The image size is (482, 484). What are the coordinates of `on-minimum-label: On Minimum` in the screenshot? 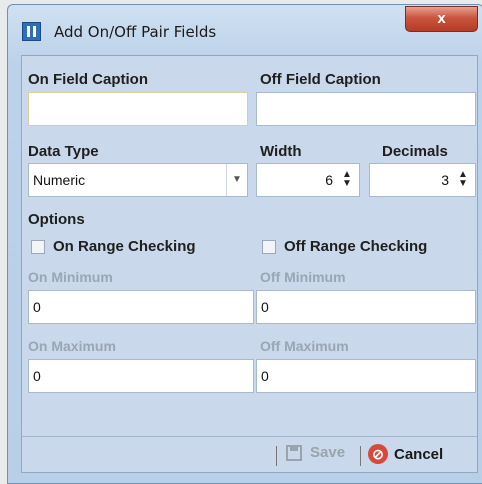 It's located at (70, 277).